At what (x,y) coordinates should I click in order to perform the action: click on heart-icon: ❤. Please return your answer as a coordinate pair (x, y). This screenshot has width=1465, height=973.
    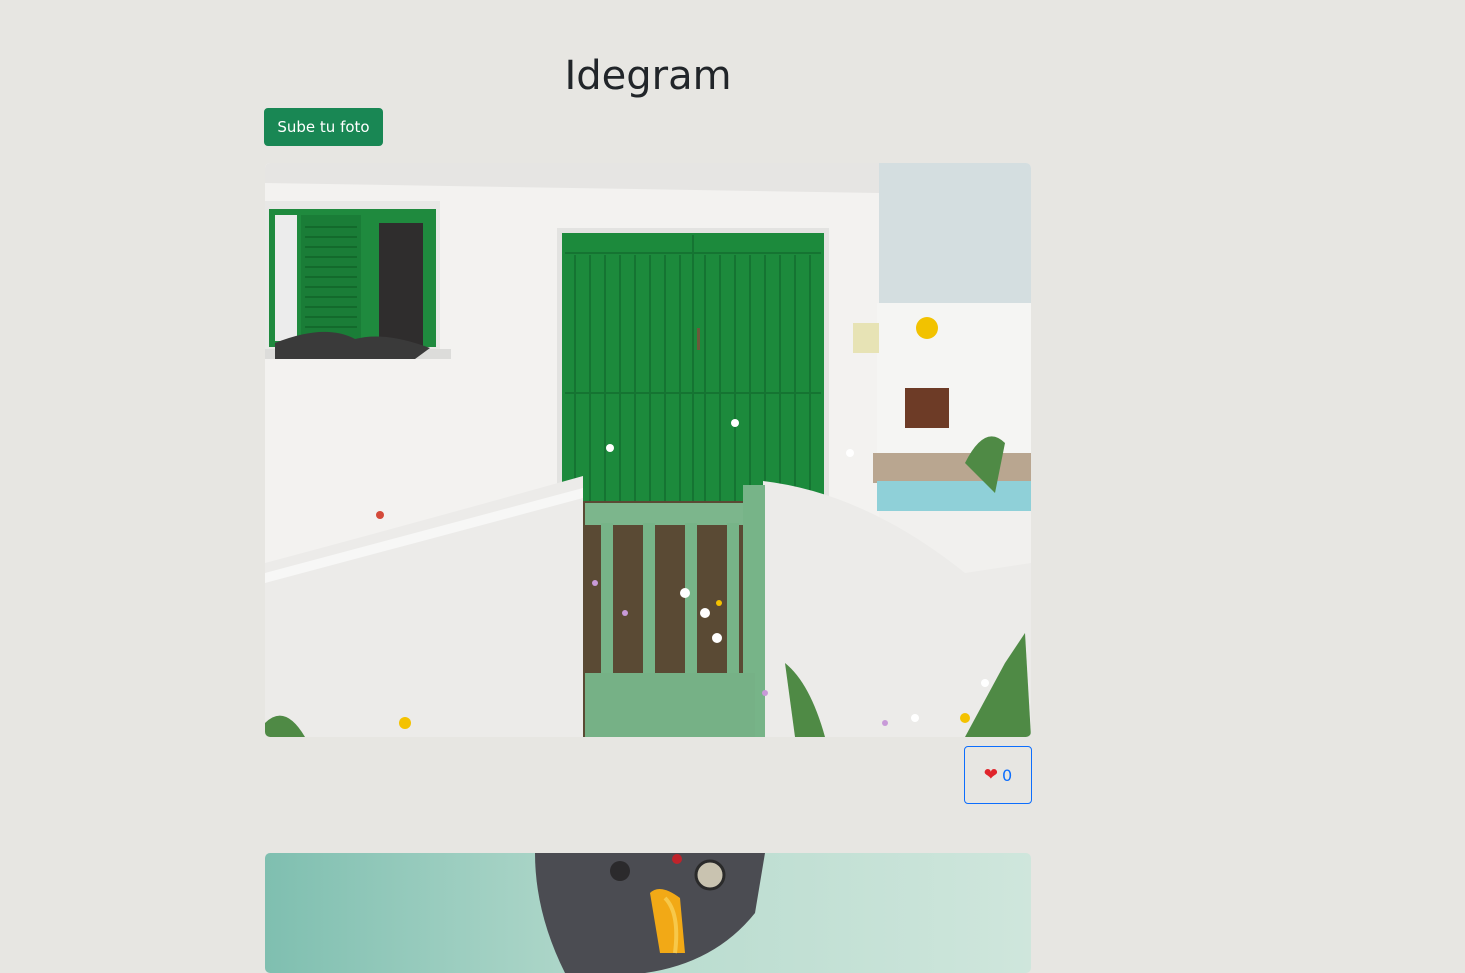
    Looking at the image, I should click on (991, 775).